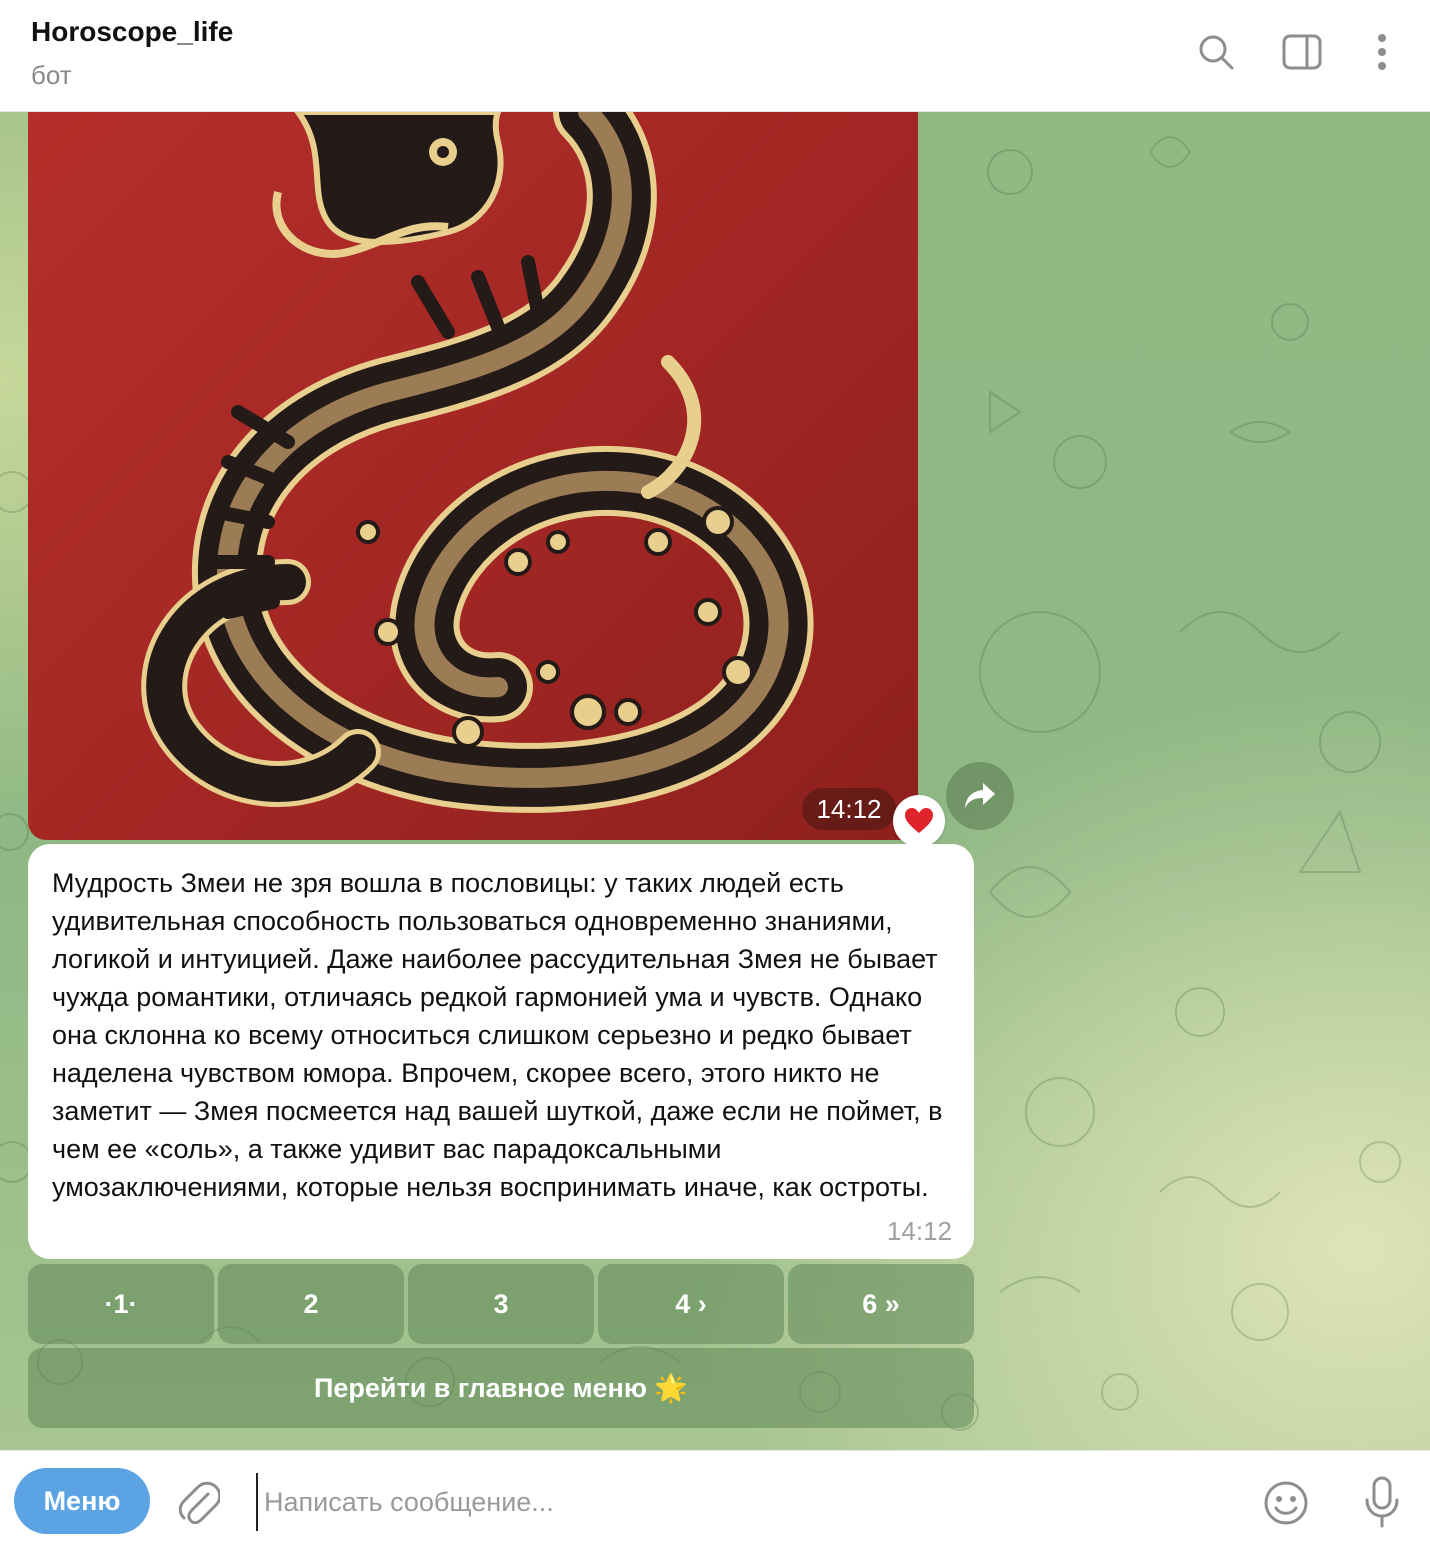  I want to click on pagination-keyboard: ·1· 2 3 4 › 6 », so click(501, 1304).